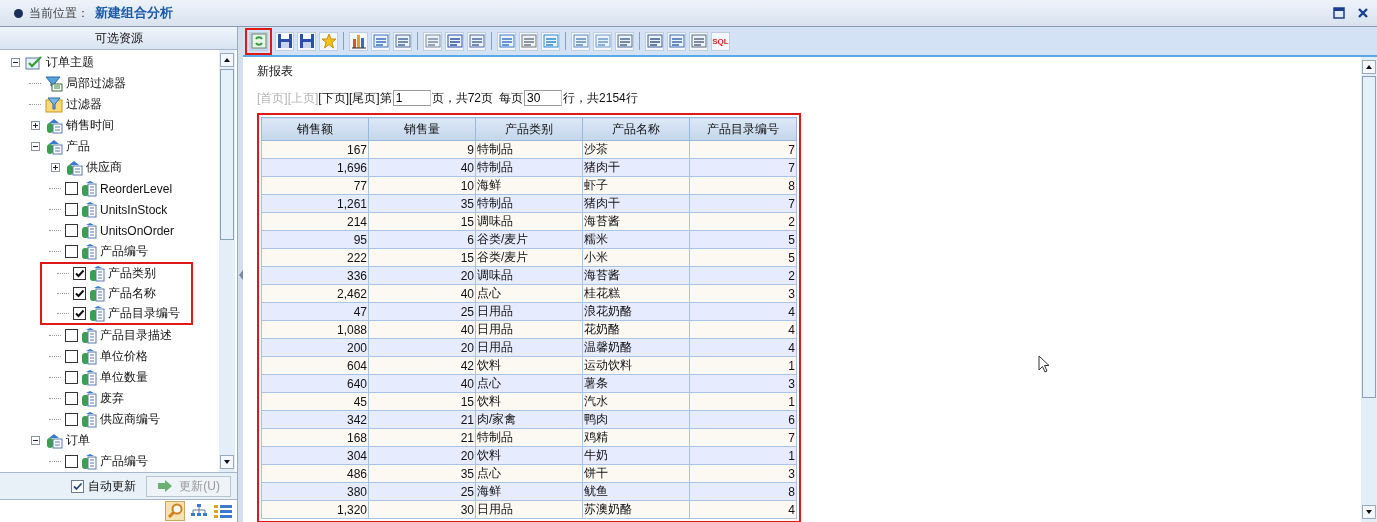  What do you see at coordinates (1339, 13) in the screenshot?
I see `maximize-icon` at bounding box center [1339, 13].